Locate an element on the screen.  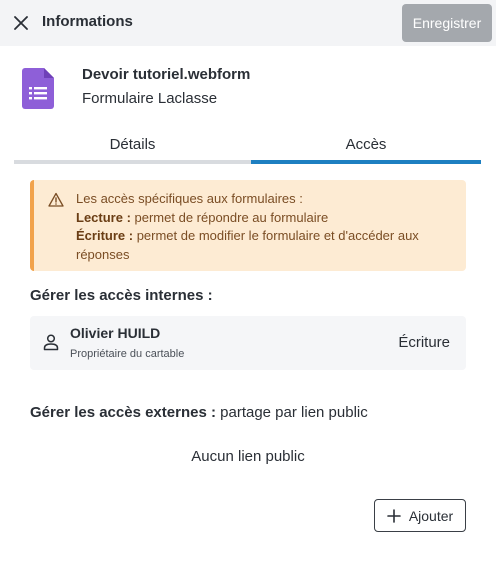
document-name: Devoir tutoriel.webform is located at coordinates (166, 74).